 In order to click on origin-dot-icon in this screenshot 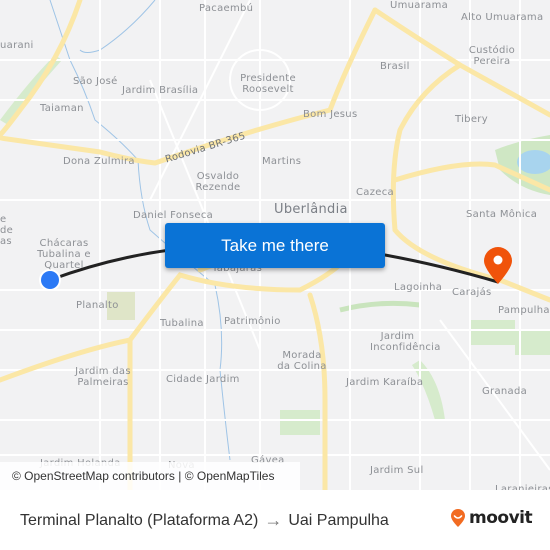, I will do `click(50, 280)`.